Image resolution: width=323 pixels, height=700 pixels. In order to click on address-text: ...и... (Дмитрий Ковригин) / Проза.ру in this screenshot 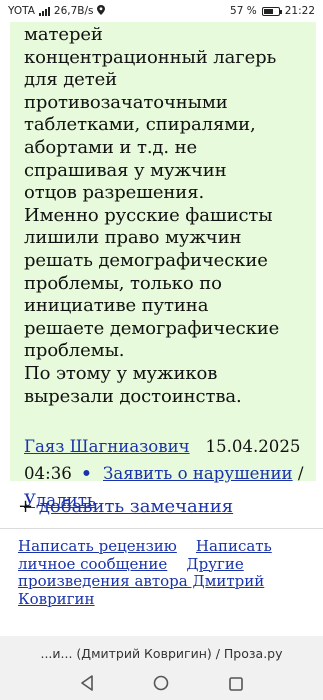, I will do `click(161, 653)`.